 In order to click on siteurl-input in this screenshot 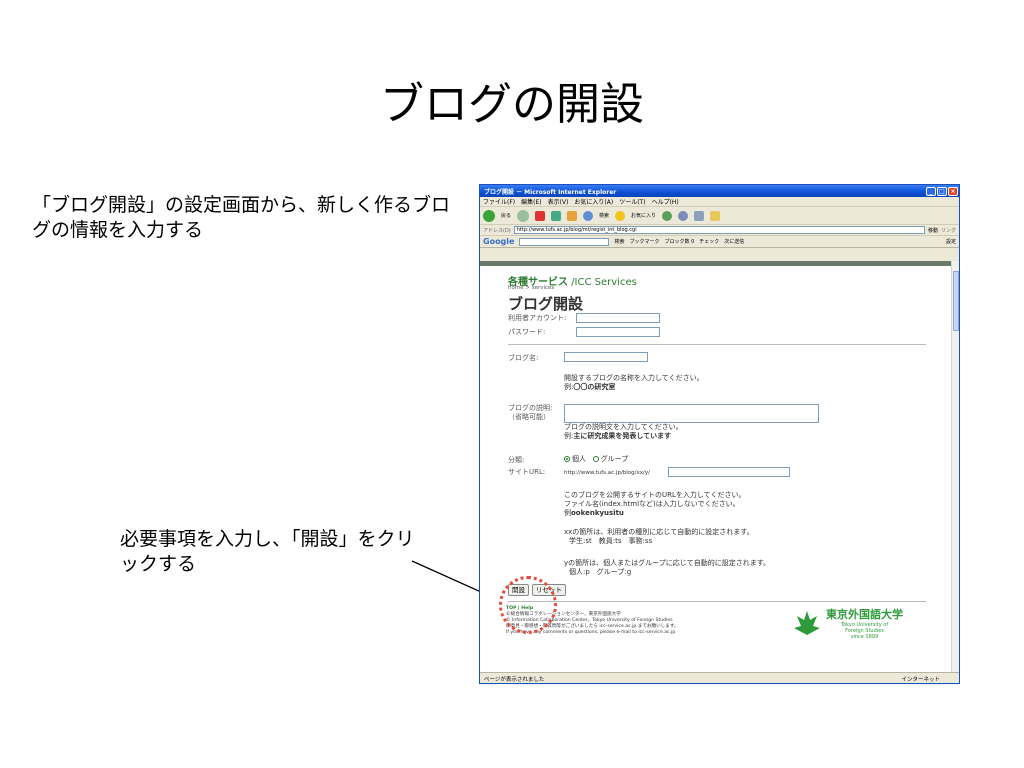, I will do `click(729, 472)`.